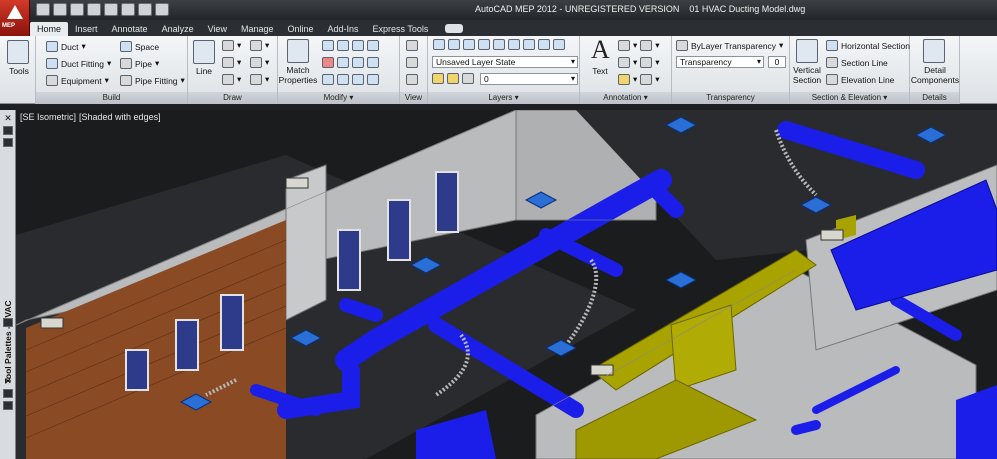  What do you see at coordinates (868, 45) in the screenshot?
I see `horizontal-section-button: Horizontal Section` at bounding box center [868, 45].